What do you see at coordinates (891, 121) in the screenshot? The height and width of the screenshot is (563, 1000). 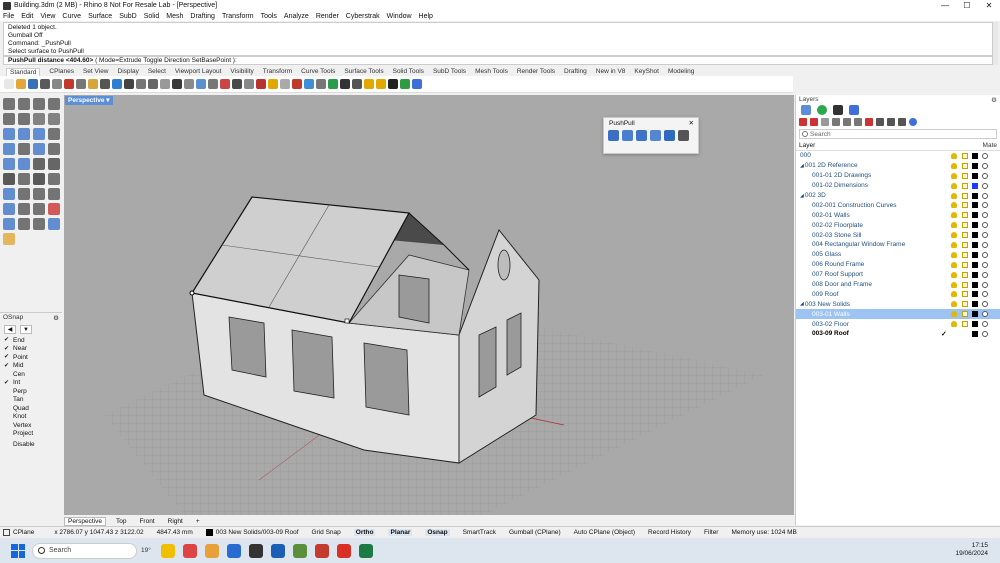 I see `layer-tools-icon` at bounding box center [891, 121].